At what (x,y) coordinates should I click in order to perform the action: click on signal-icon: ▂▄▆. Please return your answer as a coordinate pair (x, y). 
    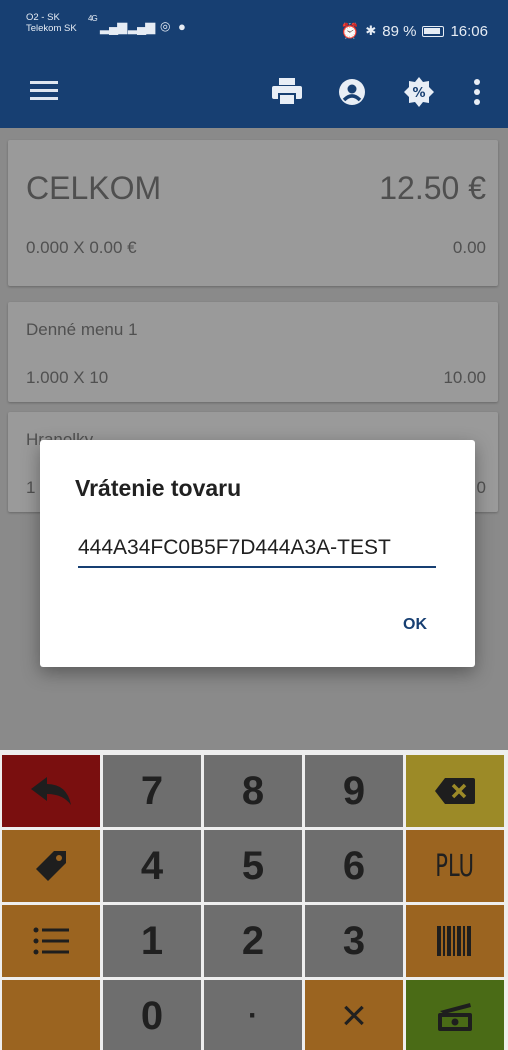
    Looking at the image, I should click on (113, 26).